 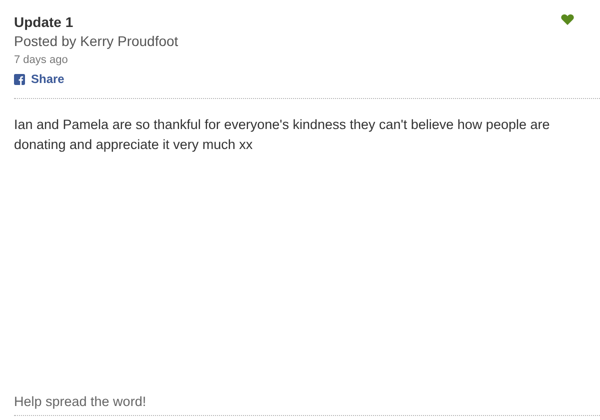 What do you see at coordinates (96, 79) in the screenshot?
I see `share-link: Share` at bounding box center [96, 79].